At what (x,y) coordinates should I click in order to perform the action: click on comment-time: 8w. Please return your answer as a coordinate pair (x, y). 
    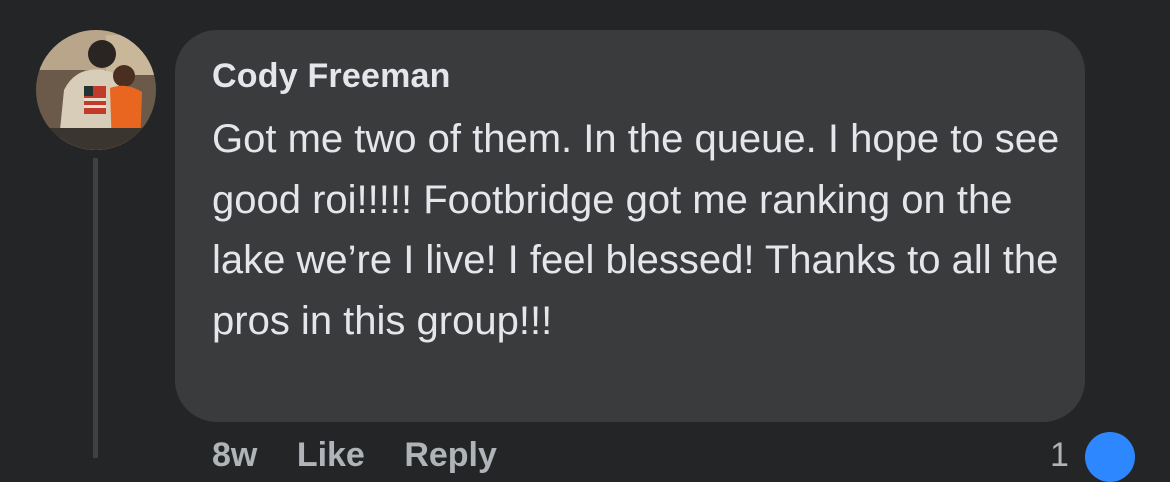
    Looking at the image, I should click on (234, 455).